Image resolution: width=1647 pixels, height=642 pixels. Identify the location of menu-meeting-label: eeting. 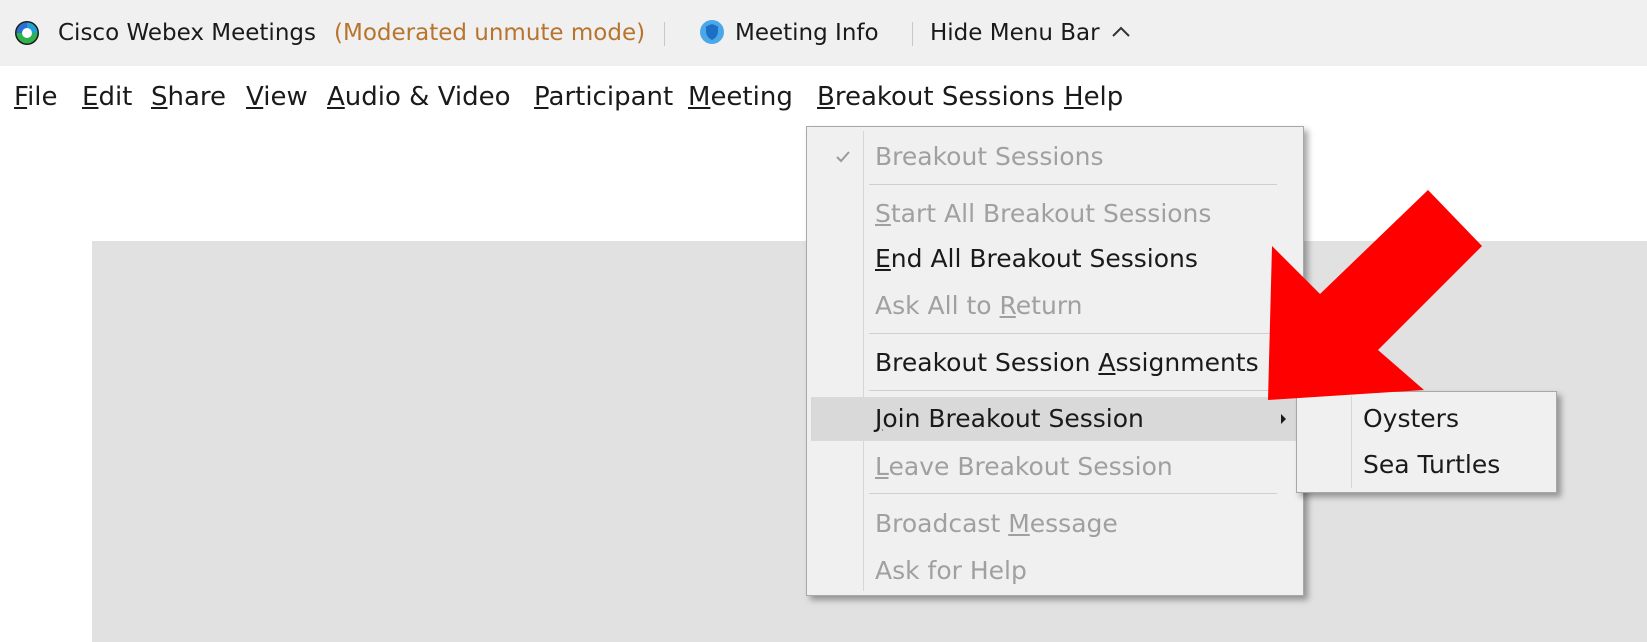
(751, 97).